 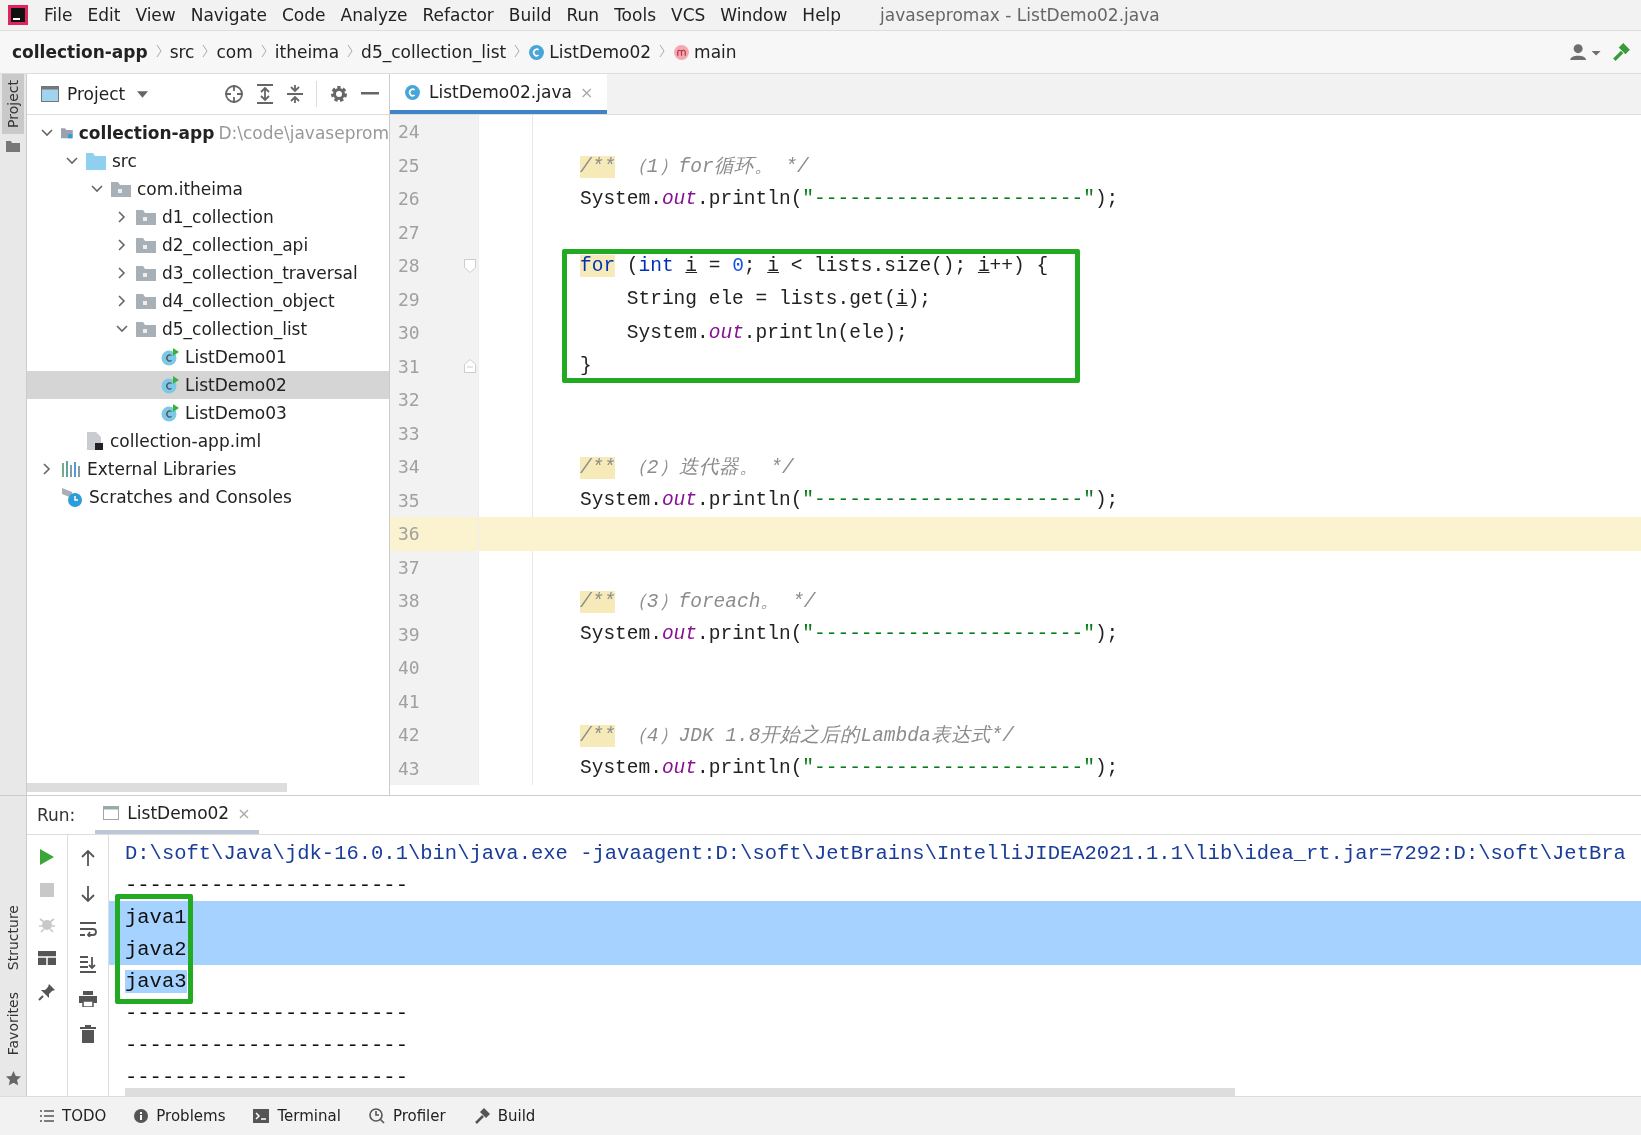 What do you see at coordinates (208, 161) in the screenshot?
I see `tree-item: src` at bounding box center [208, 161].